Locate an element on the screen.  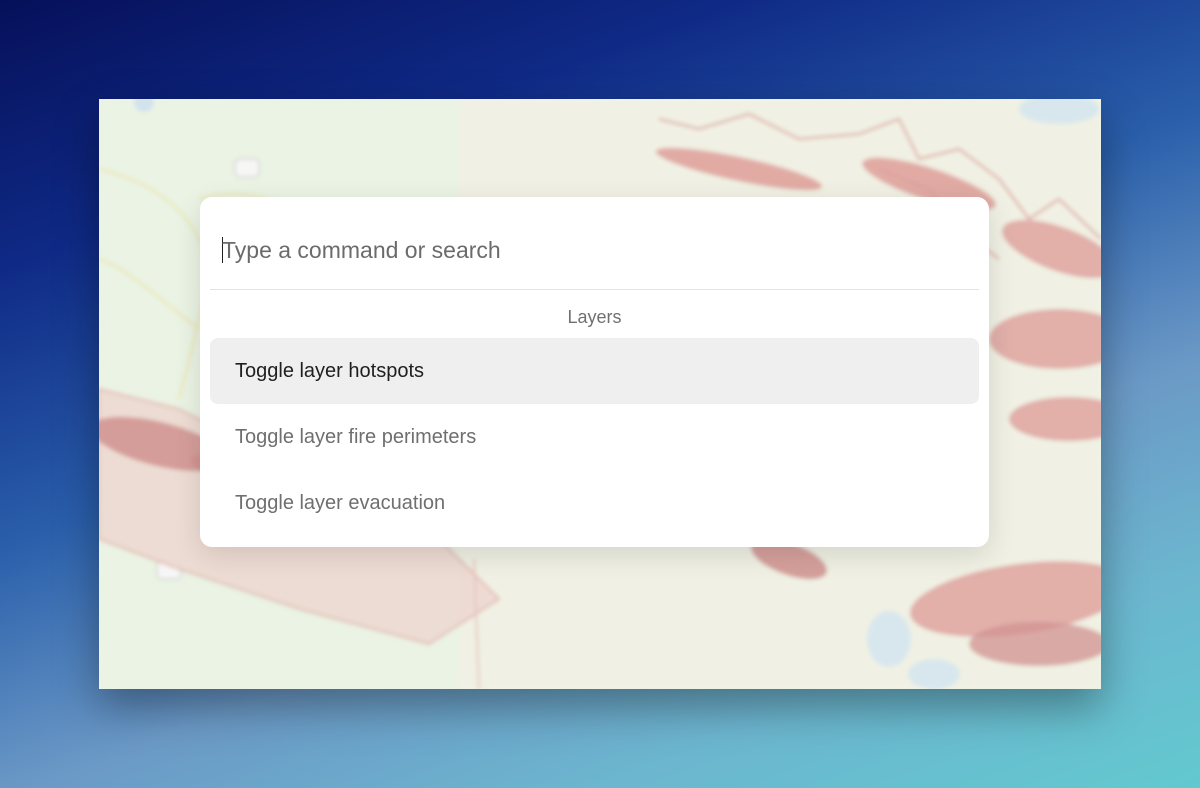
command-item-toggle-fire-perimeters: Toggle layer fire perimeters is located at coordinates (594, 437).